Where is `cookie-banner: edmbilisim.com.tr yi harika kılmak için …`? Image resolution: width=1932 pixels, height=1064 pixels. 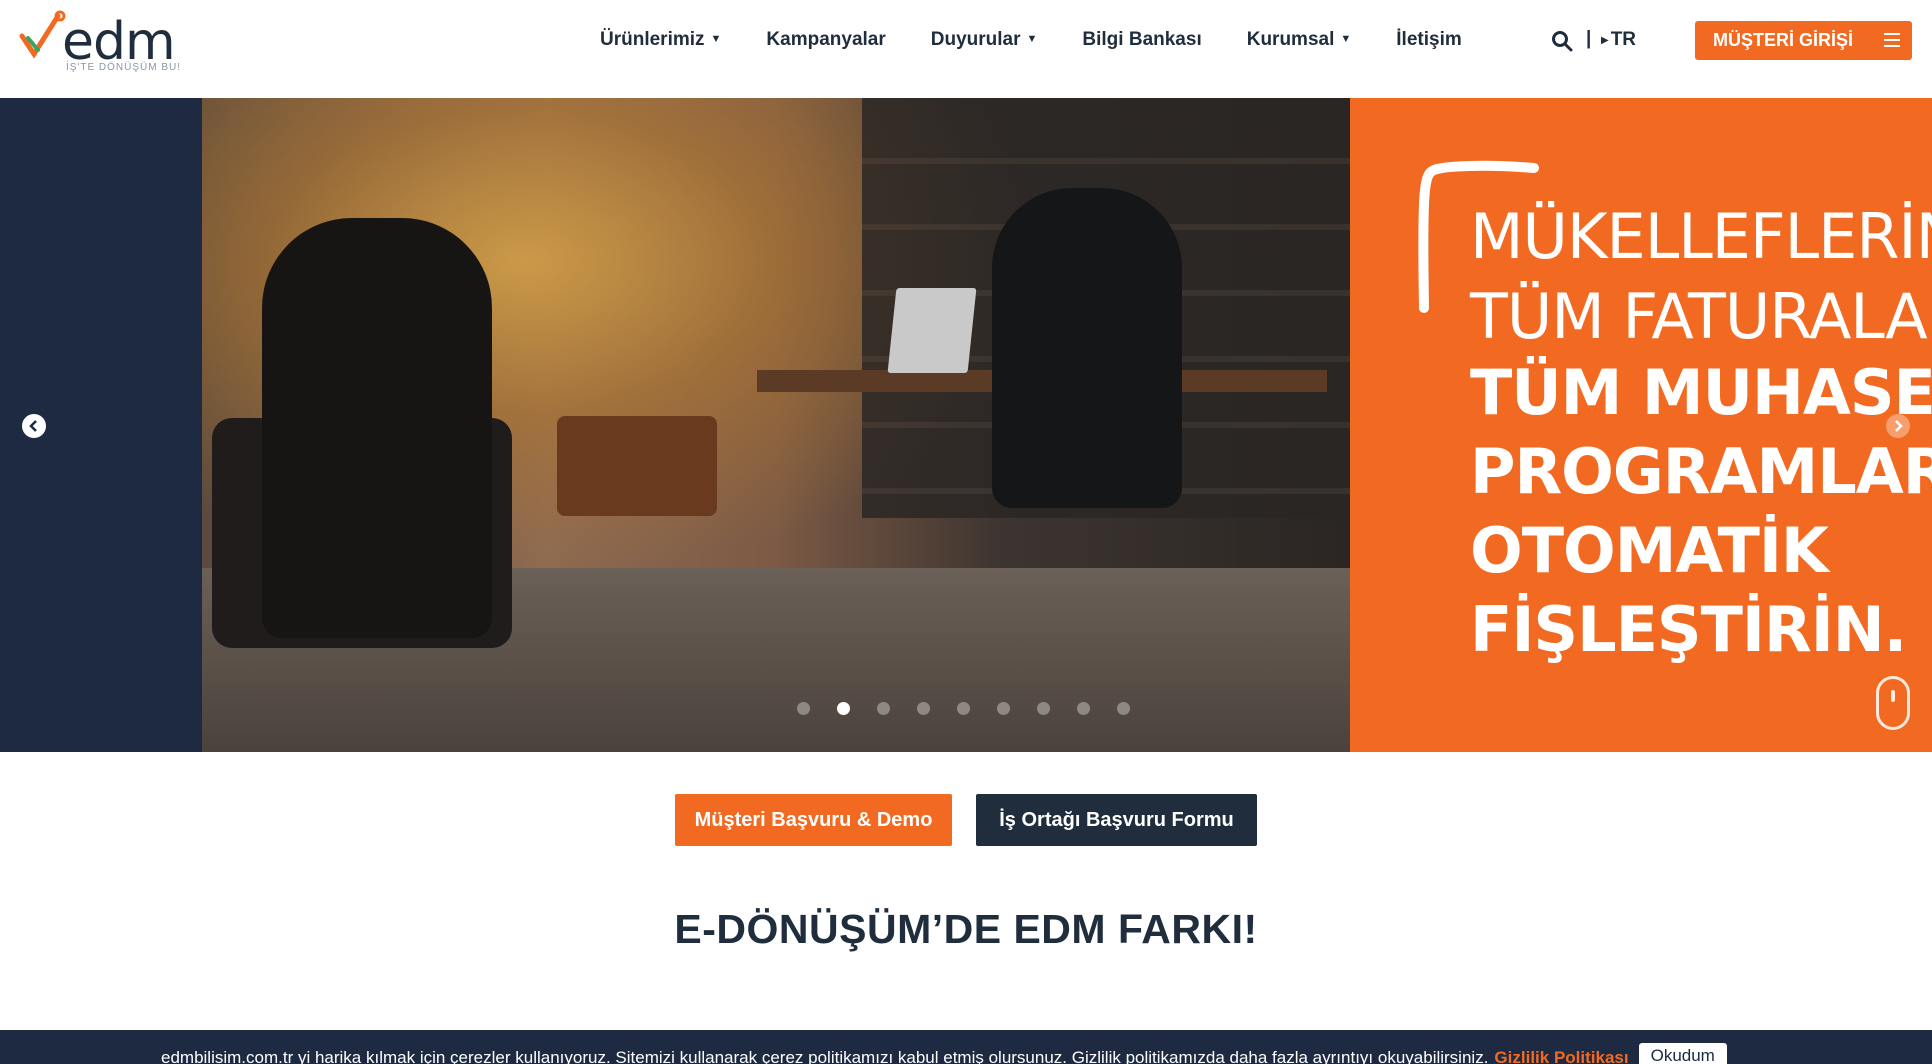 cookie-banner: edmbilisim.com.tr yi harika kılmak için … is located at coordinates (966, 1047).